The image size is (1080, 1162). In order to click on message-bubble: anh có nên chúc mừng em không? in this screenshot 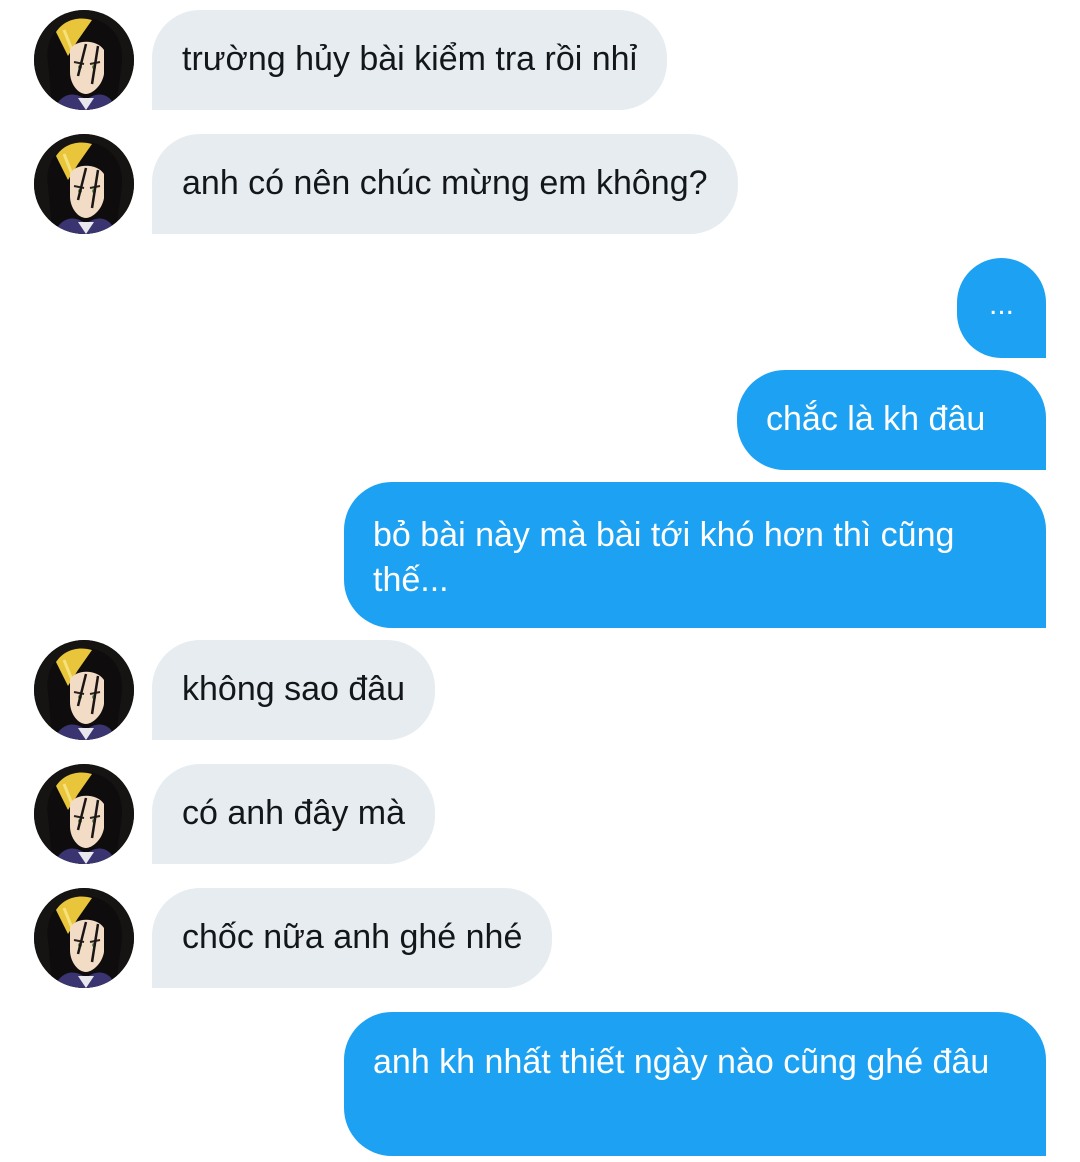, I will do `click(445, 184)`.